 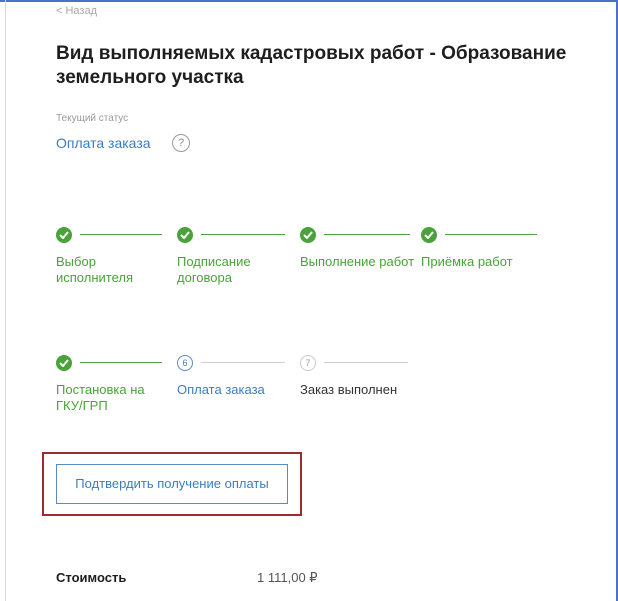 What do you see at coordinates (5, 300) in the screenshot?
I see `window-left-border` at bounding box center [5, 300].